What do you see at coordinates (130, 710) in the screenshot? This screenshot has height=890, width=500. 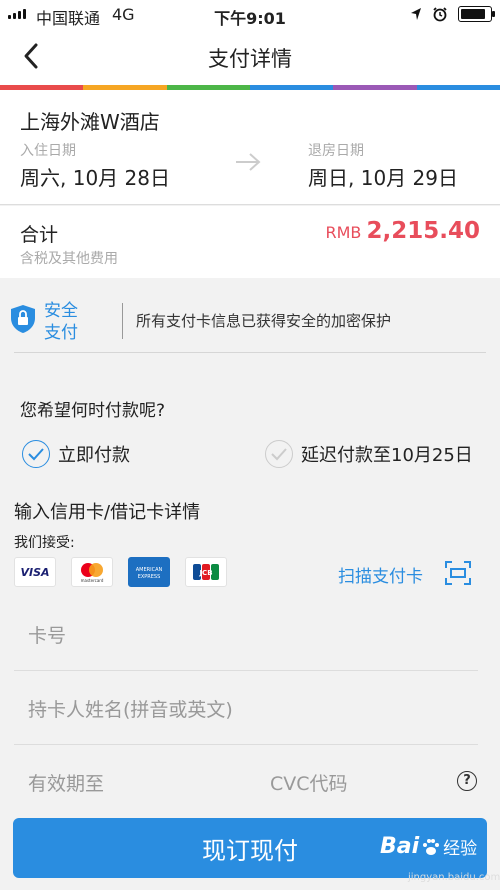 I see `cardholder-name-placeholder: 持卡人姓名(拼音或英文)` at bounding box center [130, 710].